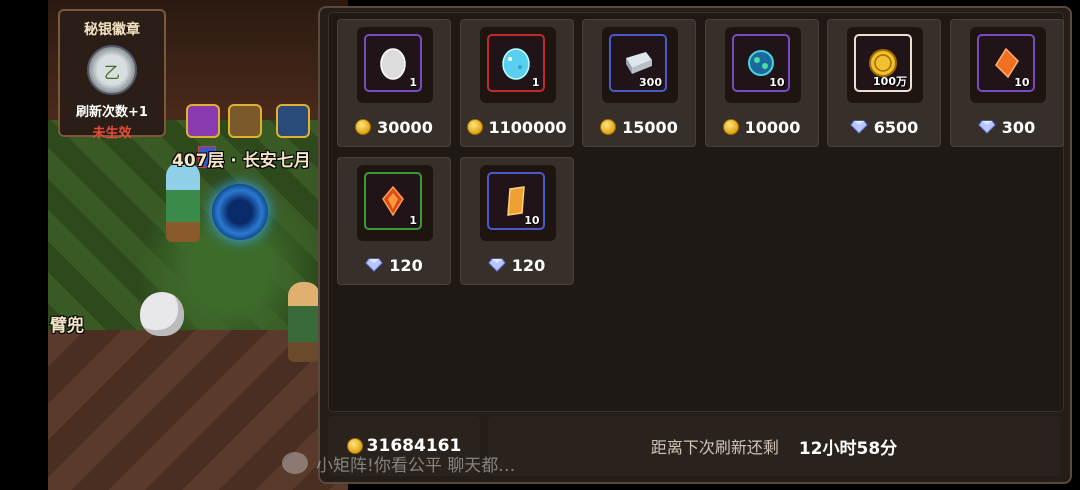  Describe the element at coordinates (304, 322) in the screenshot. I see `companion-character` at that location.